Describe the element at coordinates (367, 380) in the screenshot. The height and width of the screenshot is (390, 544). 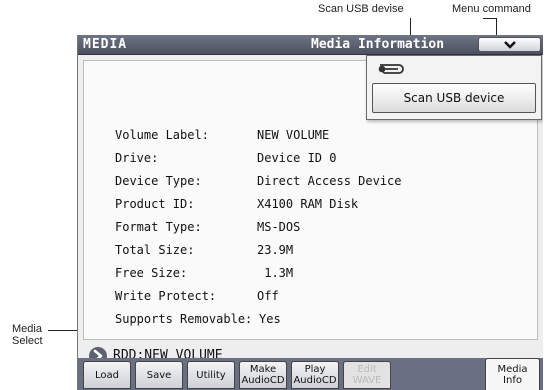
I see `tab-label-line2: WAVE` at that location.